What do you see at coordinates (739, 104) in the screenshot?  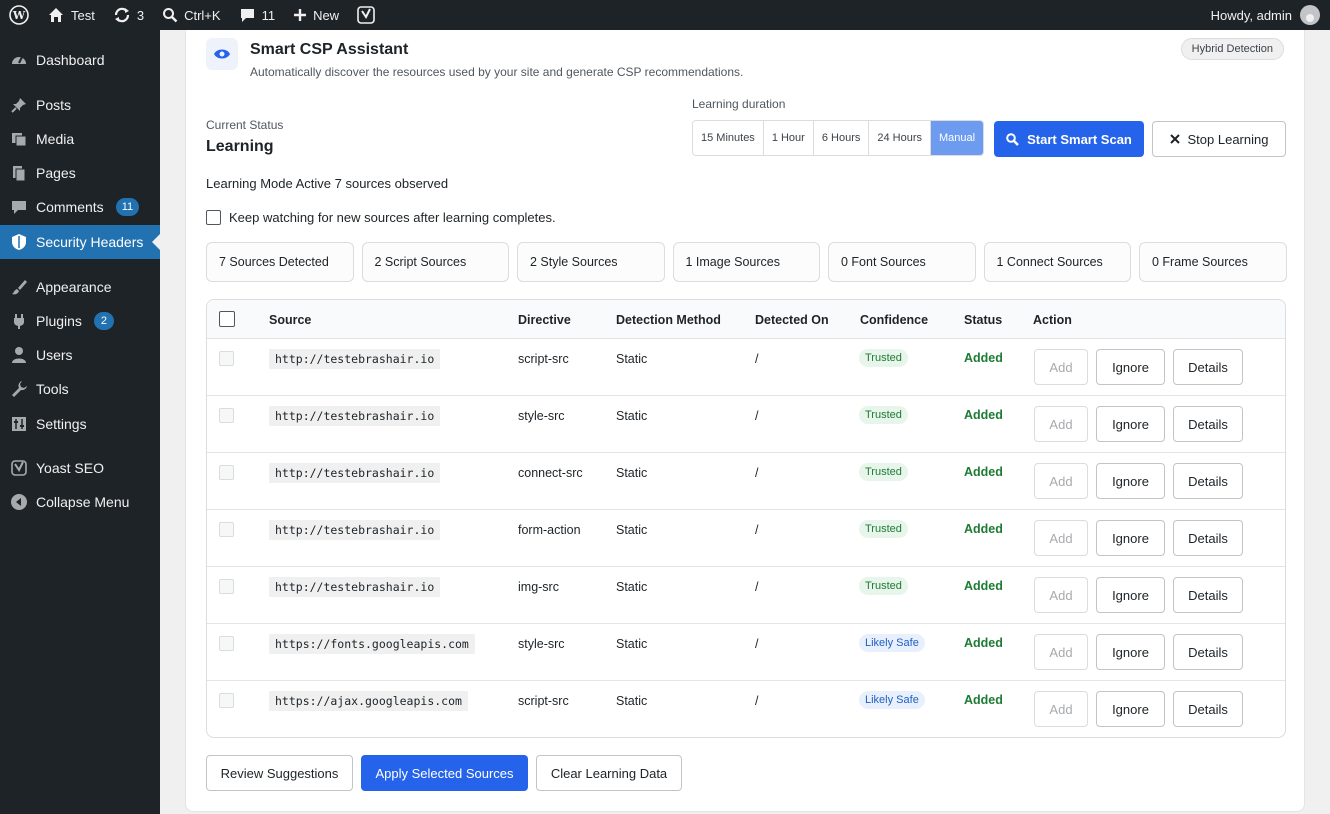 I see `duration-label: Learning duration` at bounding box center [739, 104].